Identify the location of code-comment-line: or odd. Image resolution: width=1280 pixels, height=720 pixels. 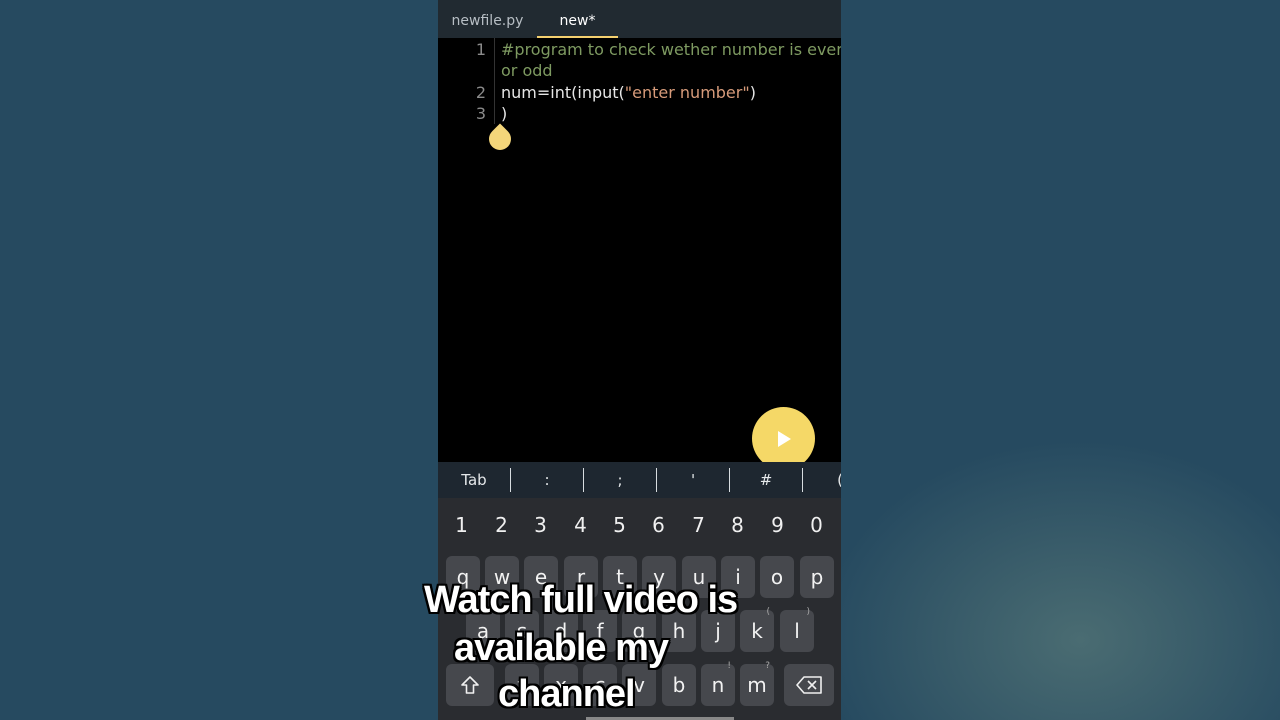
(527, 70).